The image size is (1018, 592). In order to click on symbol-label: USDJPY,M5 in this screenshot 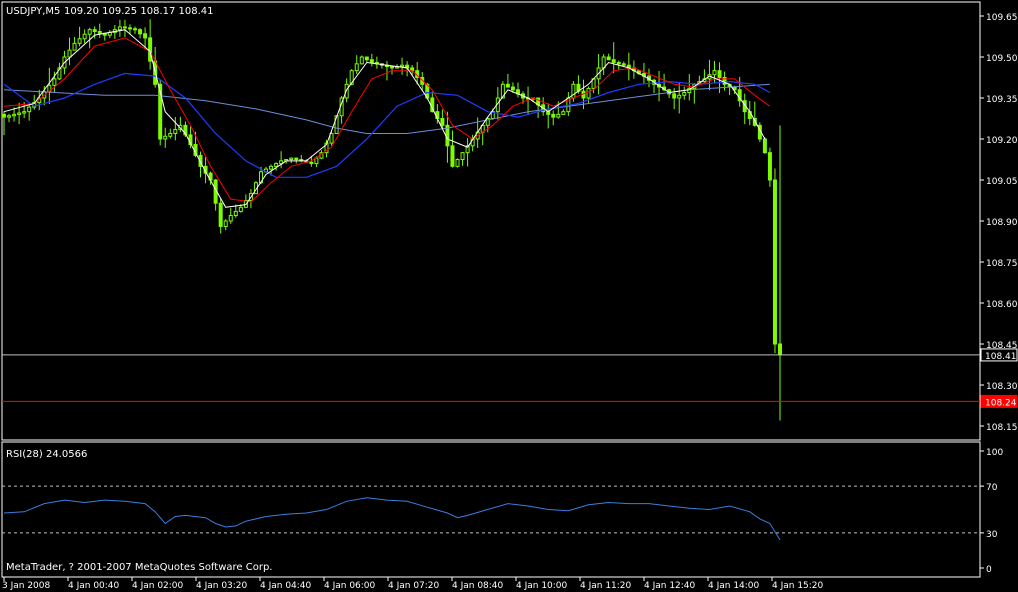, I will do `click(33, 11)`.